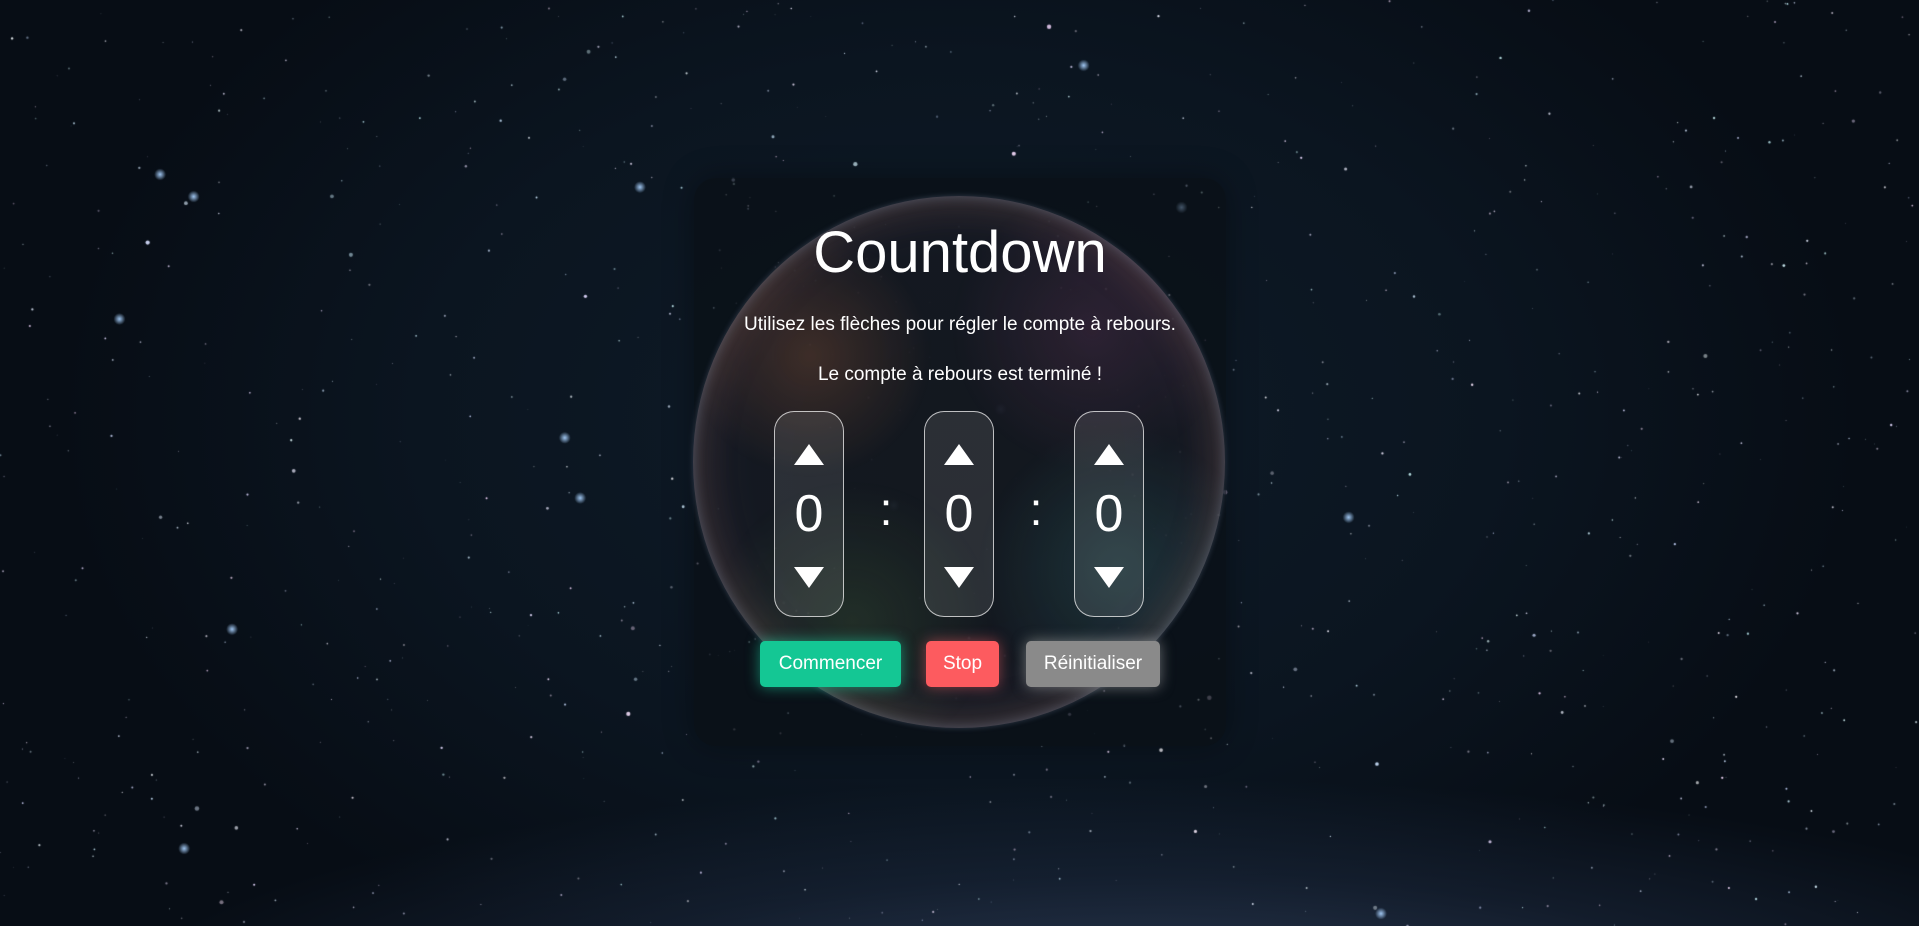 The image size is (1919, 926). What do you see at coordinates (960, 374) in the screenshot?
I see `status-message: Le compte à rebours est terminé !` at bounding box center [960, 374].